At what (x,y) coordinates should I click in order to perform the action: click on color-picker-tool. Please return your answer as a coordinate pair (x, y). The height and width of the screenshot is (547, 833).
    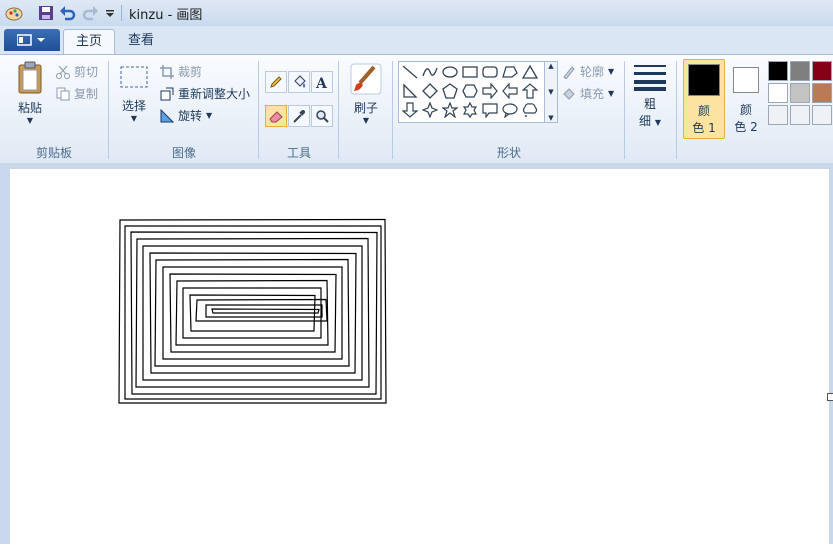
    Looking at the image, I should click on (299, 116).